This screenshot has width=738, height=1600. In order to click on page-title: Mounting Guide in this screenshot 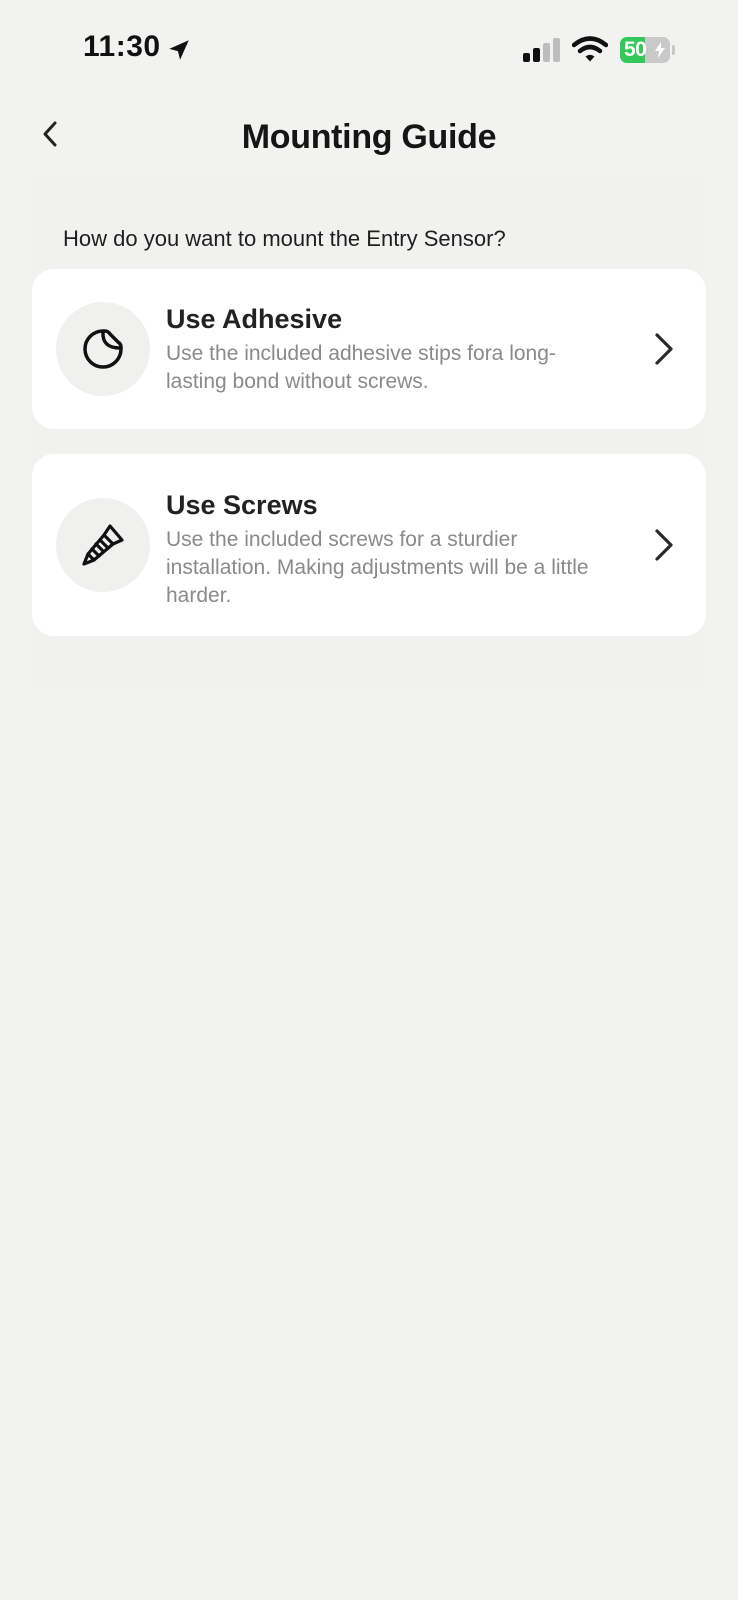, I will do `click(369, 137)`.